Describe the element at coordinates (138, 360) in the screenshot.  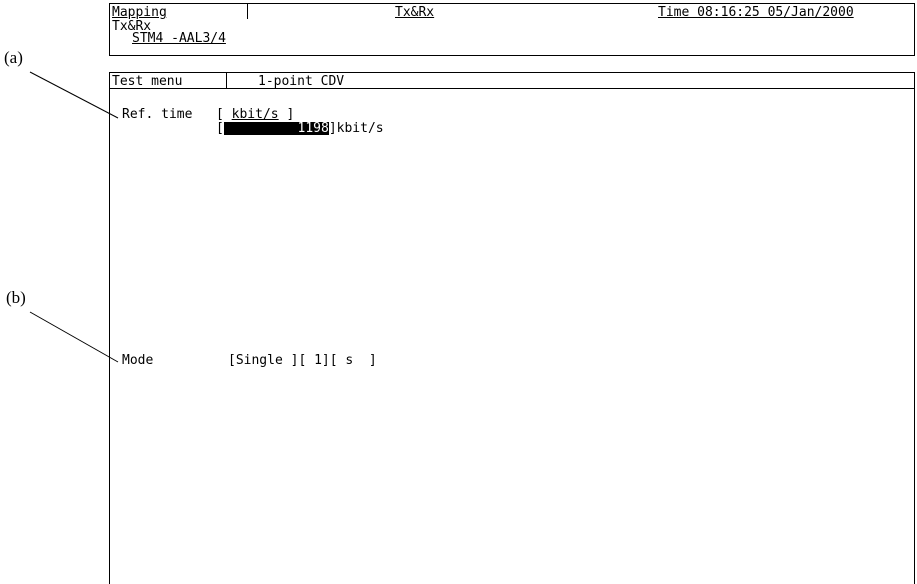
I see `mode-label: Mode` at that location.